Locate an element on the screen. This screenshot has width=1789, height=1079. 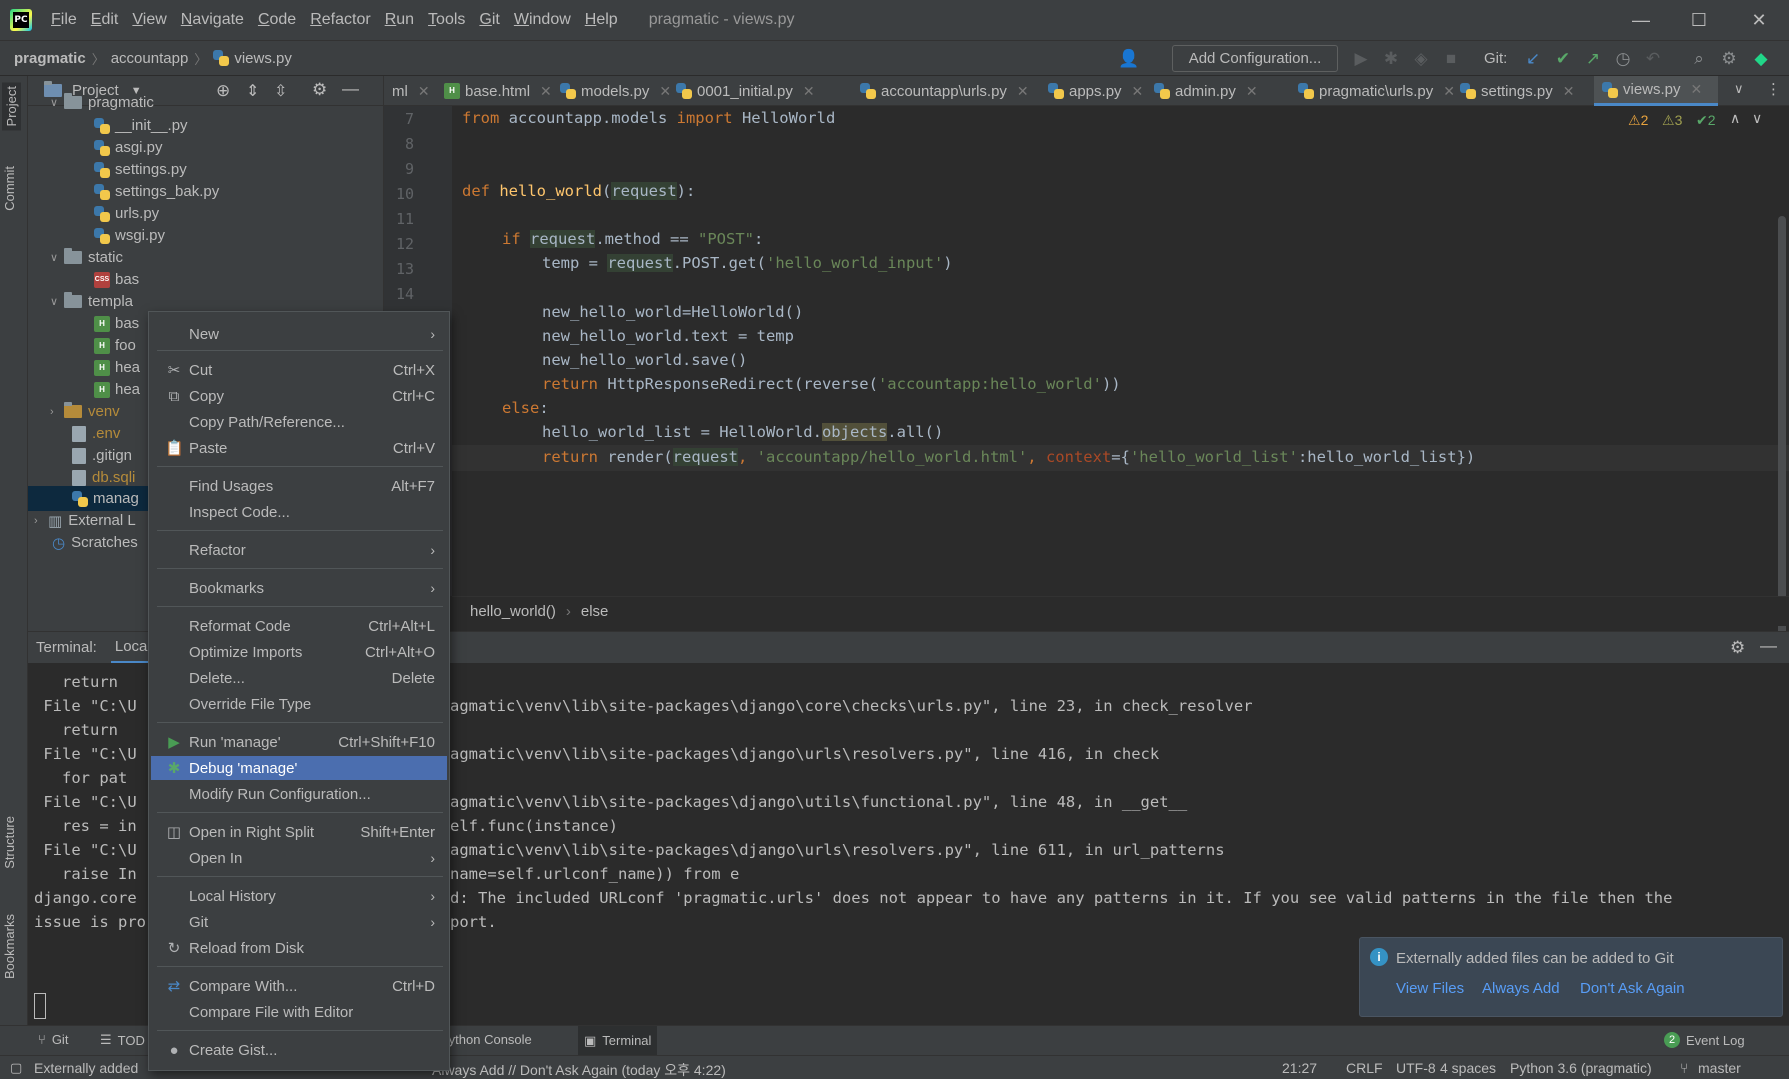
coverage-icon: ◈ is located at coordinates (1421, 59).